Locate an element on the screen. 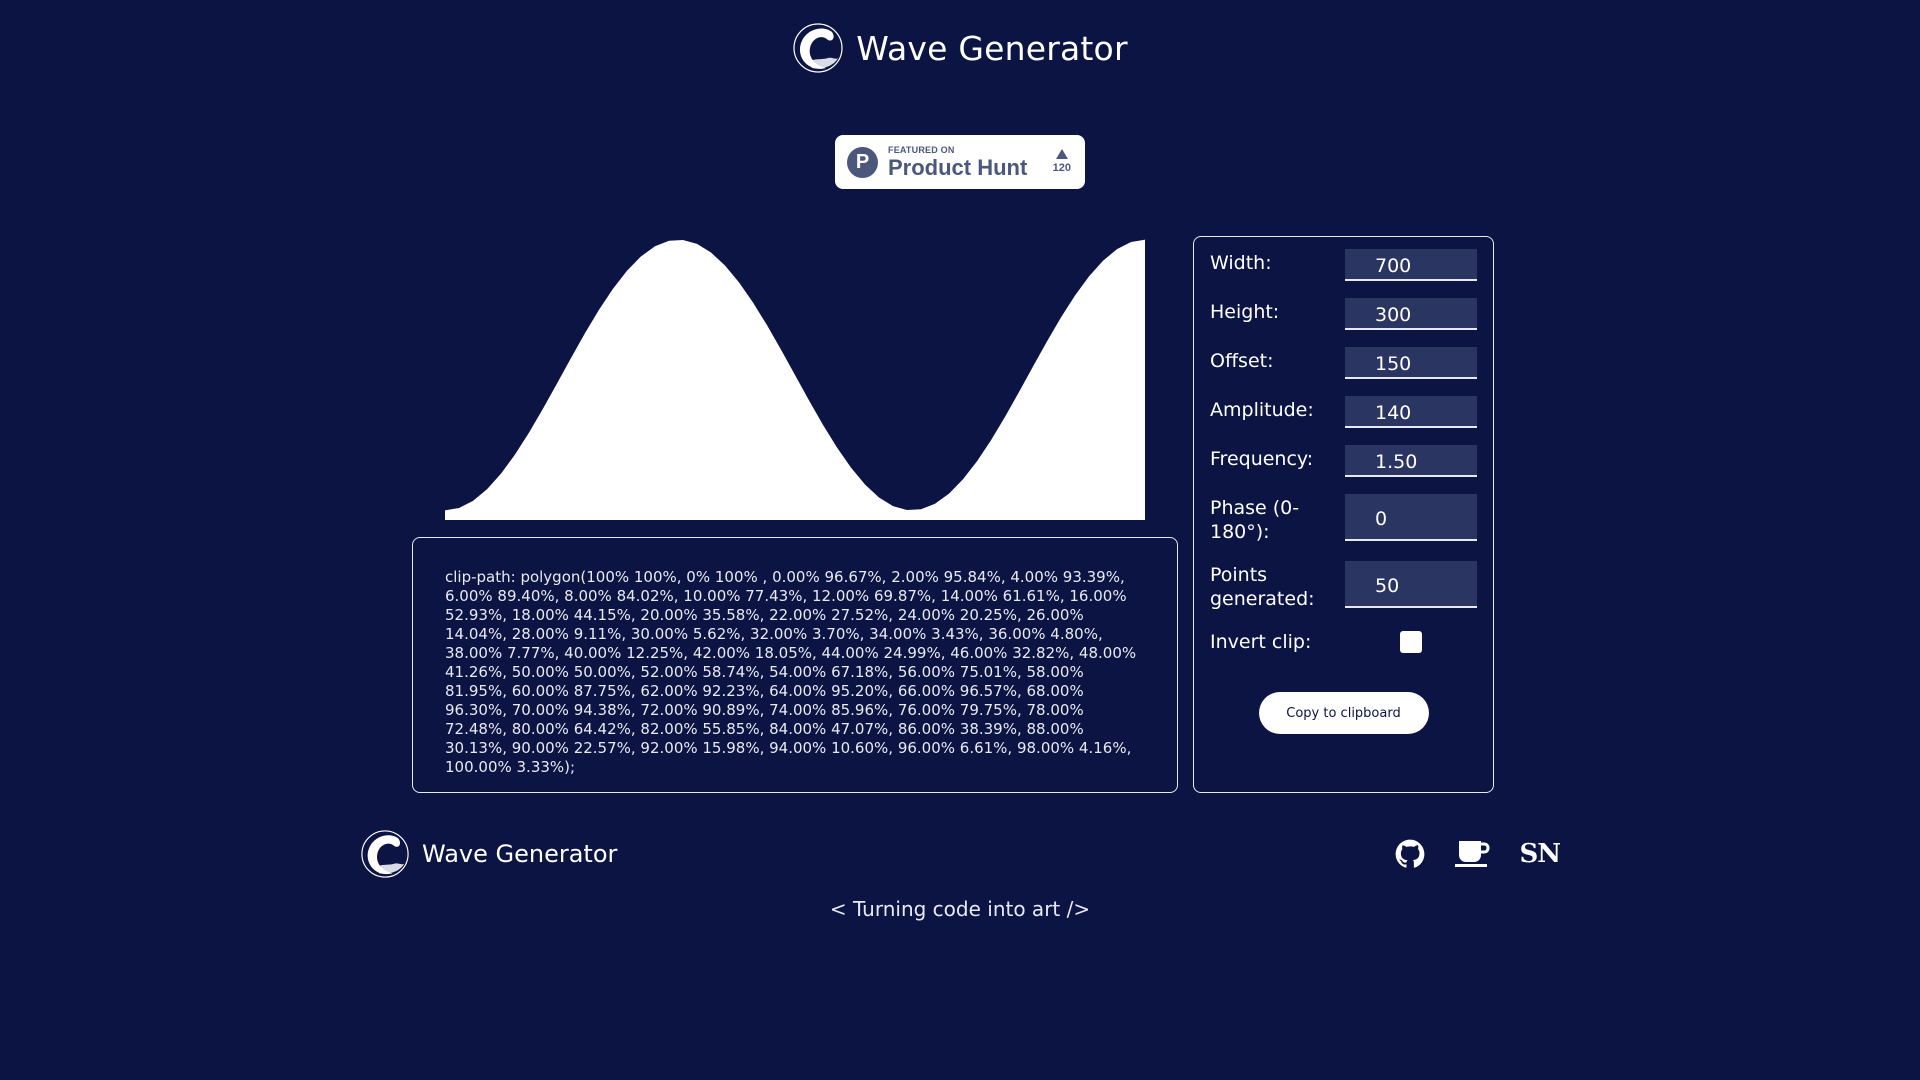 This screenshot has height=1080, width=1920. invert-row: Invert clip: is located at coordinates (1343, 641).